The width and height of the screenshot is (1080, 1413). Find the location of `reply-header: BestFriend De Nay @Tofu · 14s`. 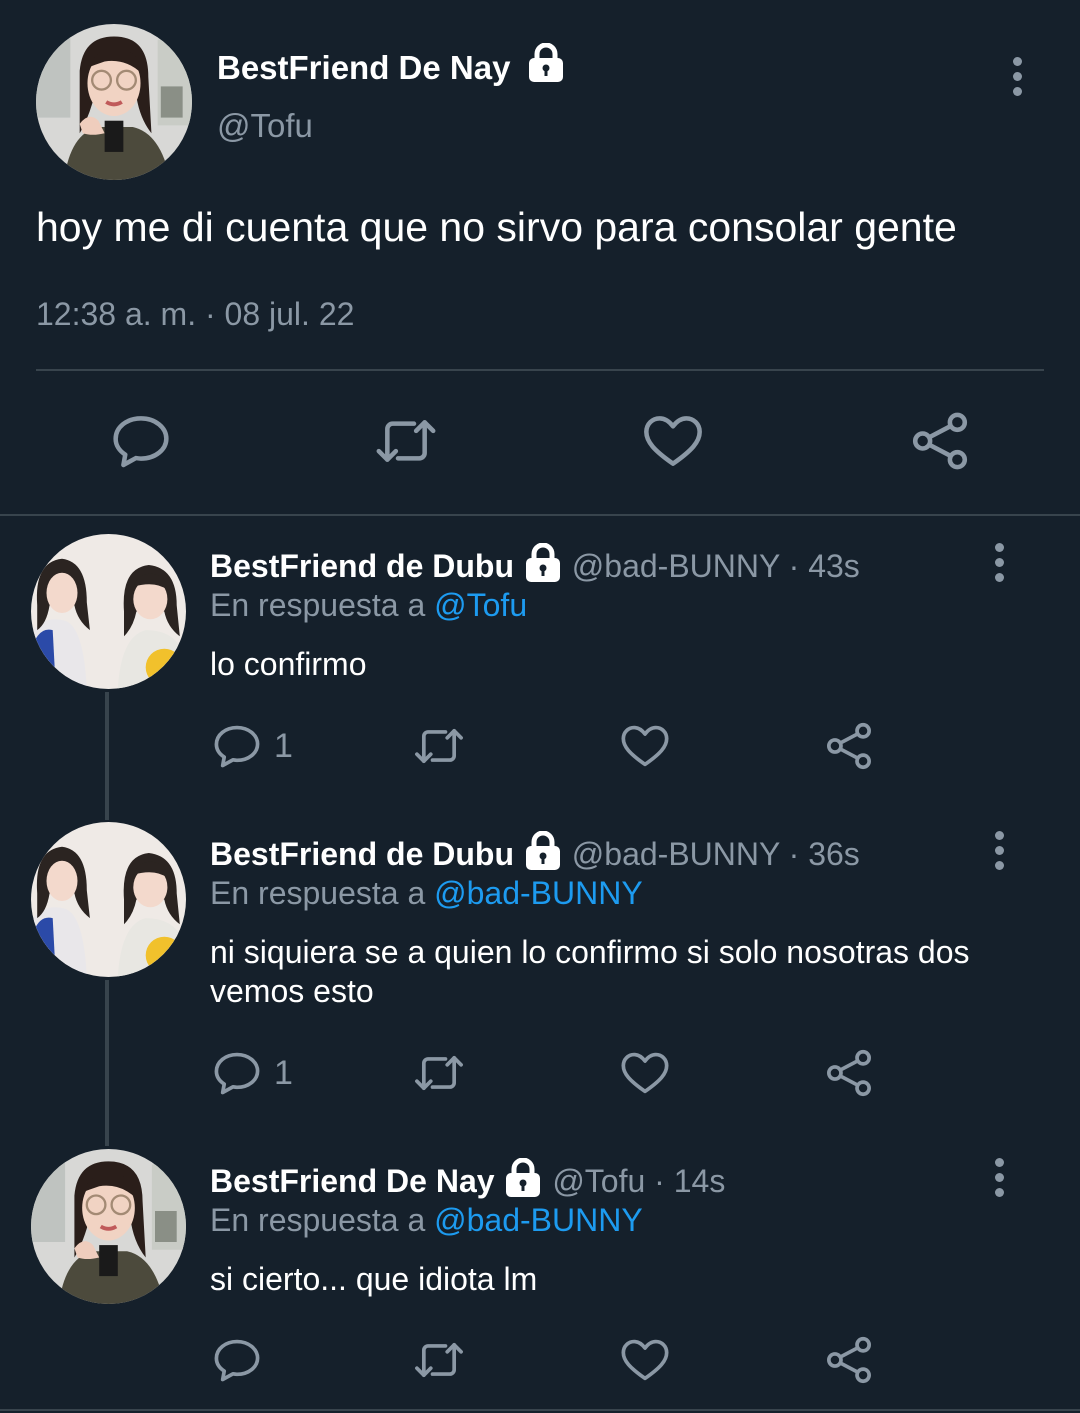

reply-header: BestFriend De Nay @Tofu · 14s is located at coordinates (467, 1181).